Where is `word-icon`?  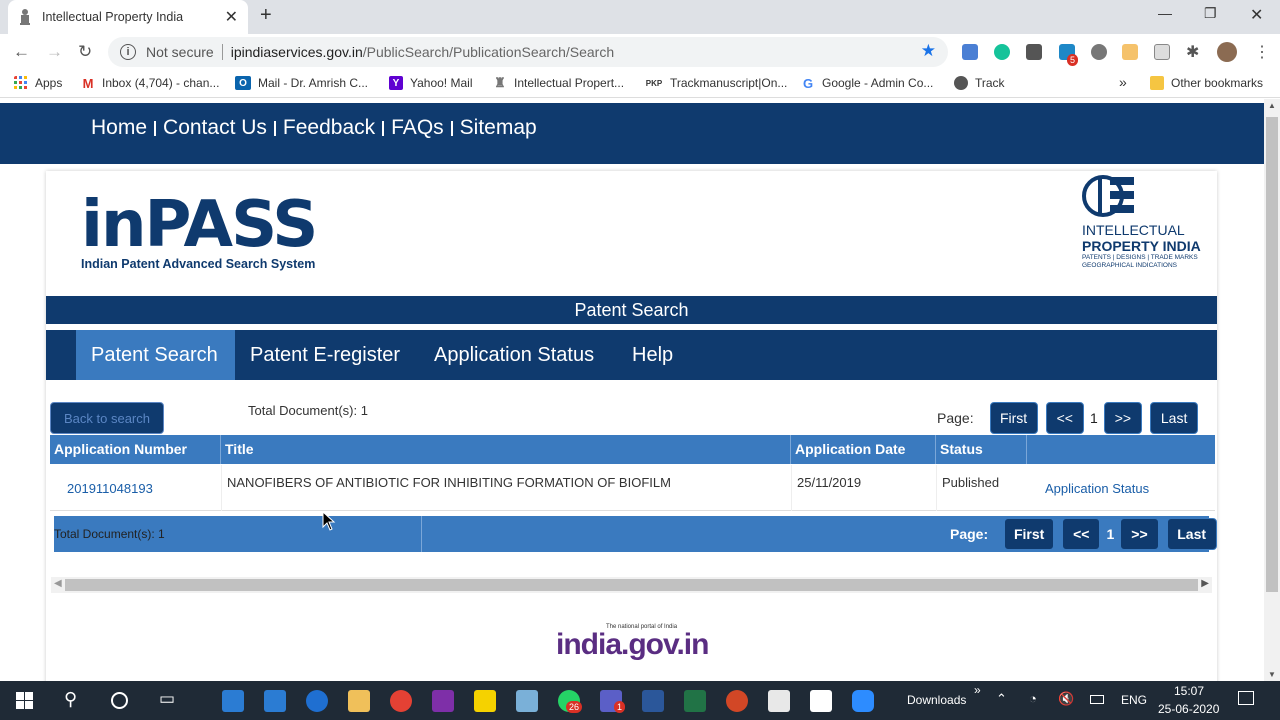 word-icon is located at coordinates (653, 701).